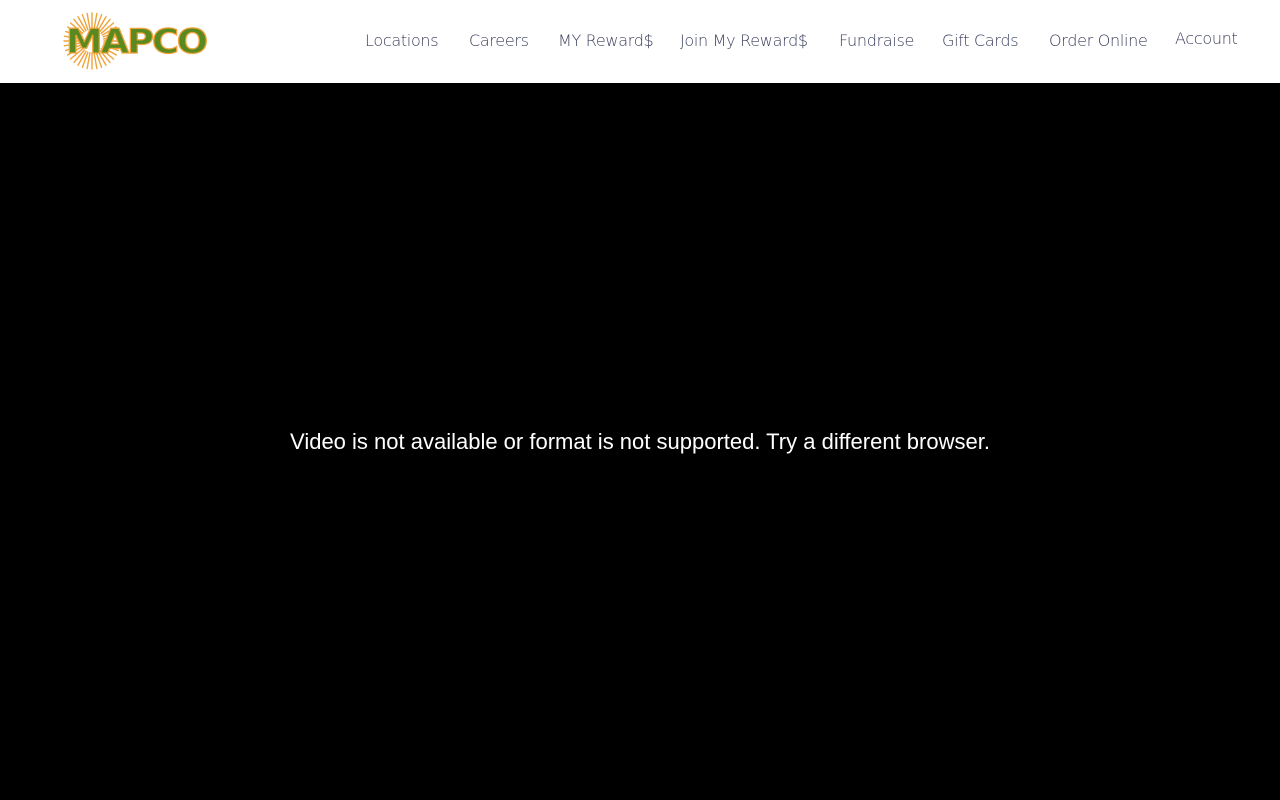 The width and height of the screenshot is (1280, 800). Describe the element at coordinates (499, 41) in the screenshot. I see `nav-item-careers: Careers` at that location.